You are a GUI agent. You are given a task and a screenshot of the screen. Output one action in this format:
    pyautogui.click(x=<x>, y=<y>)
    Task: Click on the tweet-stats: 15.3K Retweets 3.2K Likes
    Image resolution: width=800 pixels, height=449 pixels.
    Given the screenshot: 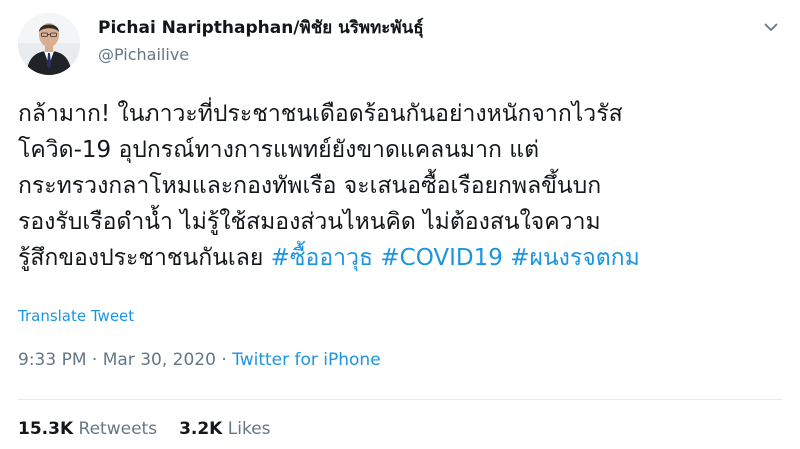 What is the action you would take?
    pyautogui.click(x=144, y=429)
    